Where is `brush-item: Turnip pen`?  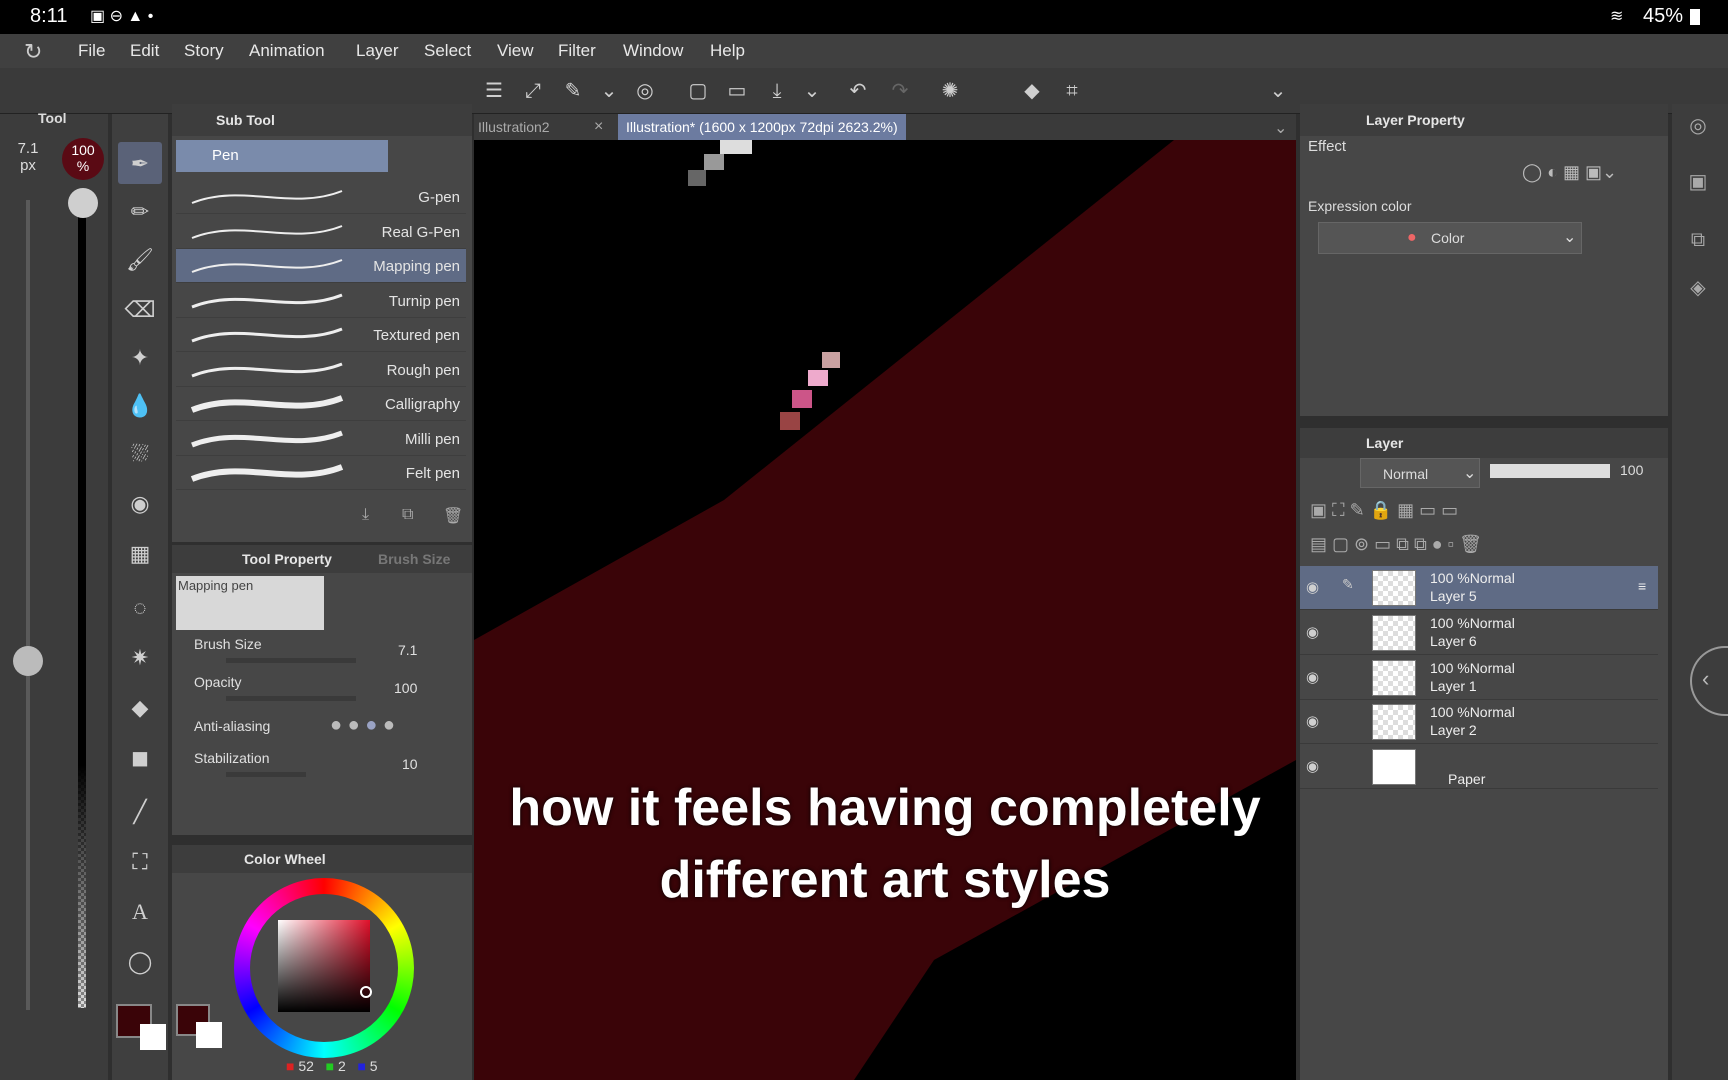
brush-item: Turnip pen is located at coordinates (321, 301).